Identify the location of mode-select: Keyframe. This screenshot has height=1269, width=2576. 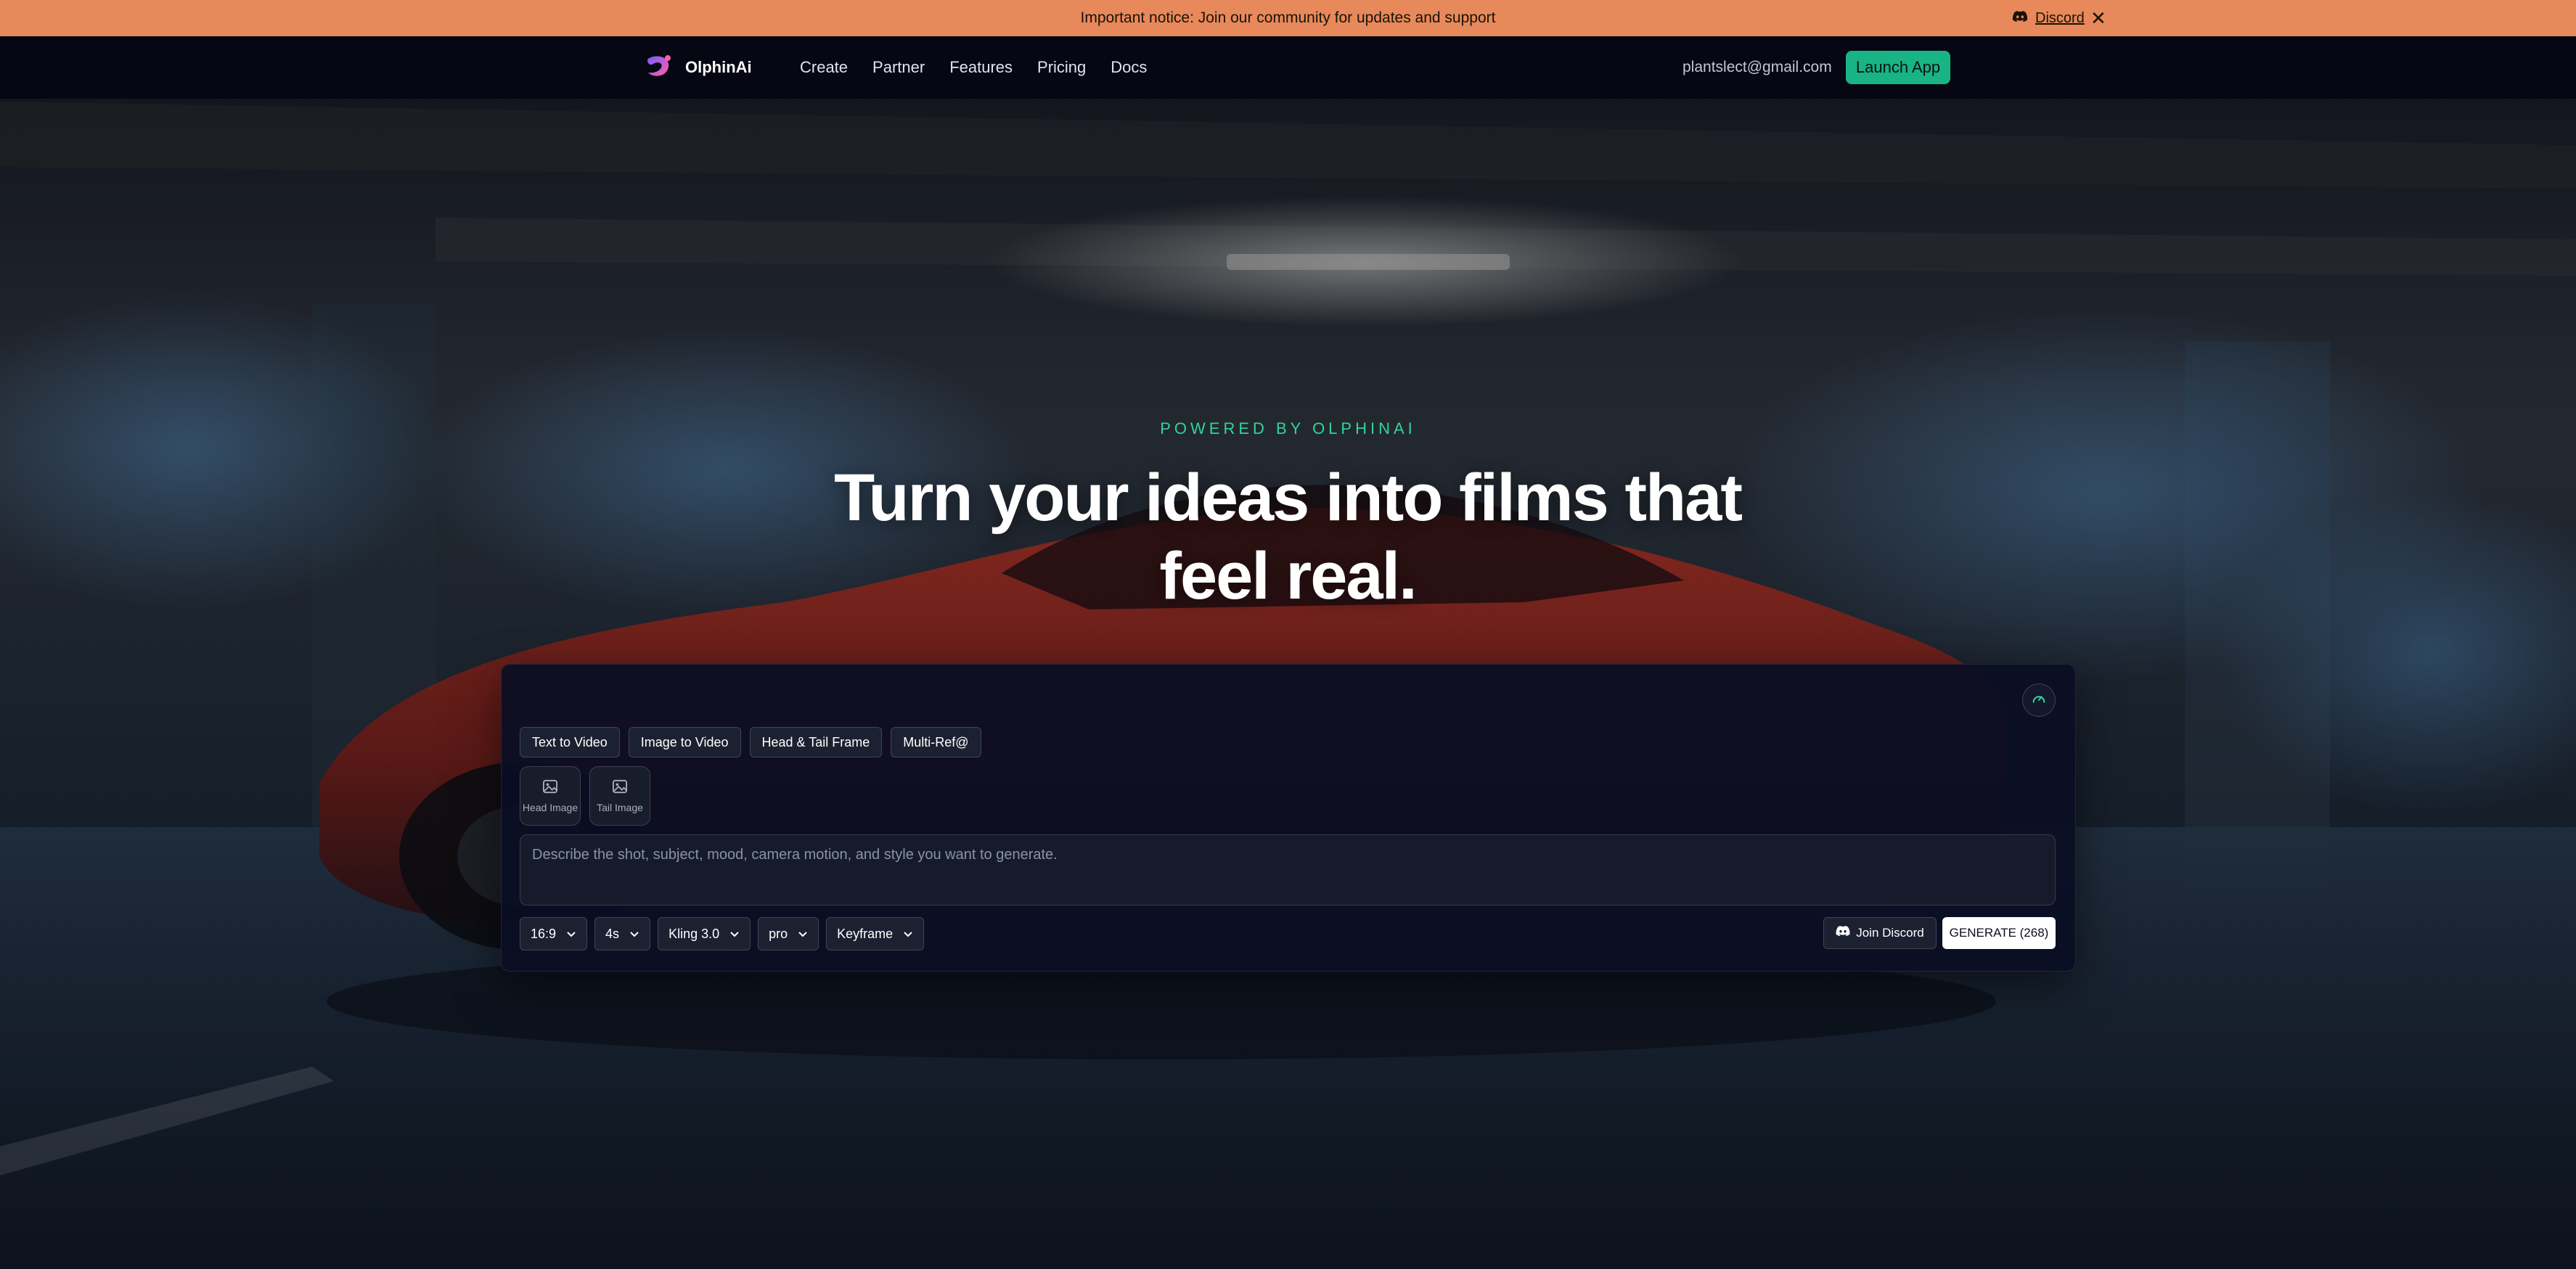
(875, 933).